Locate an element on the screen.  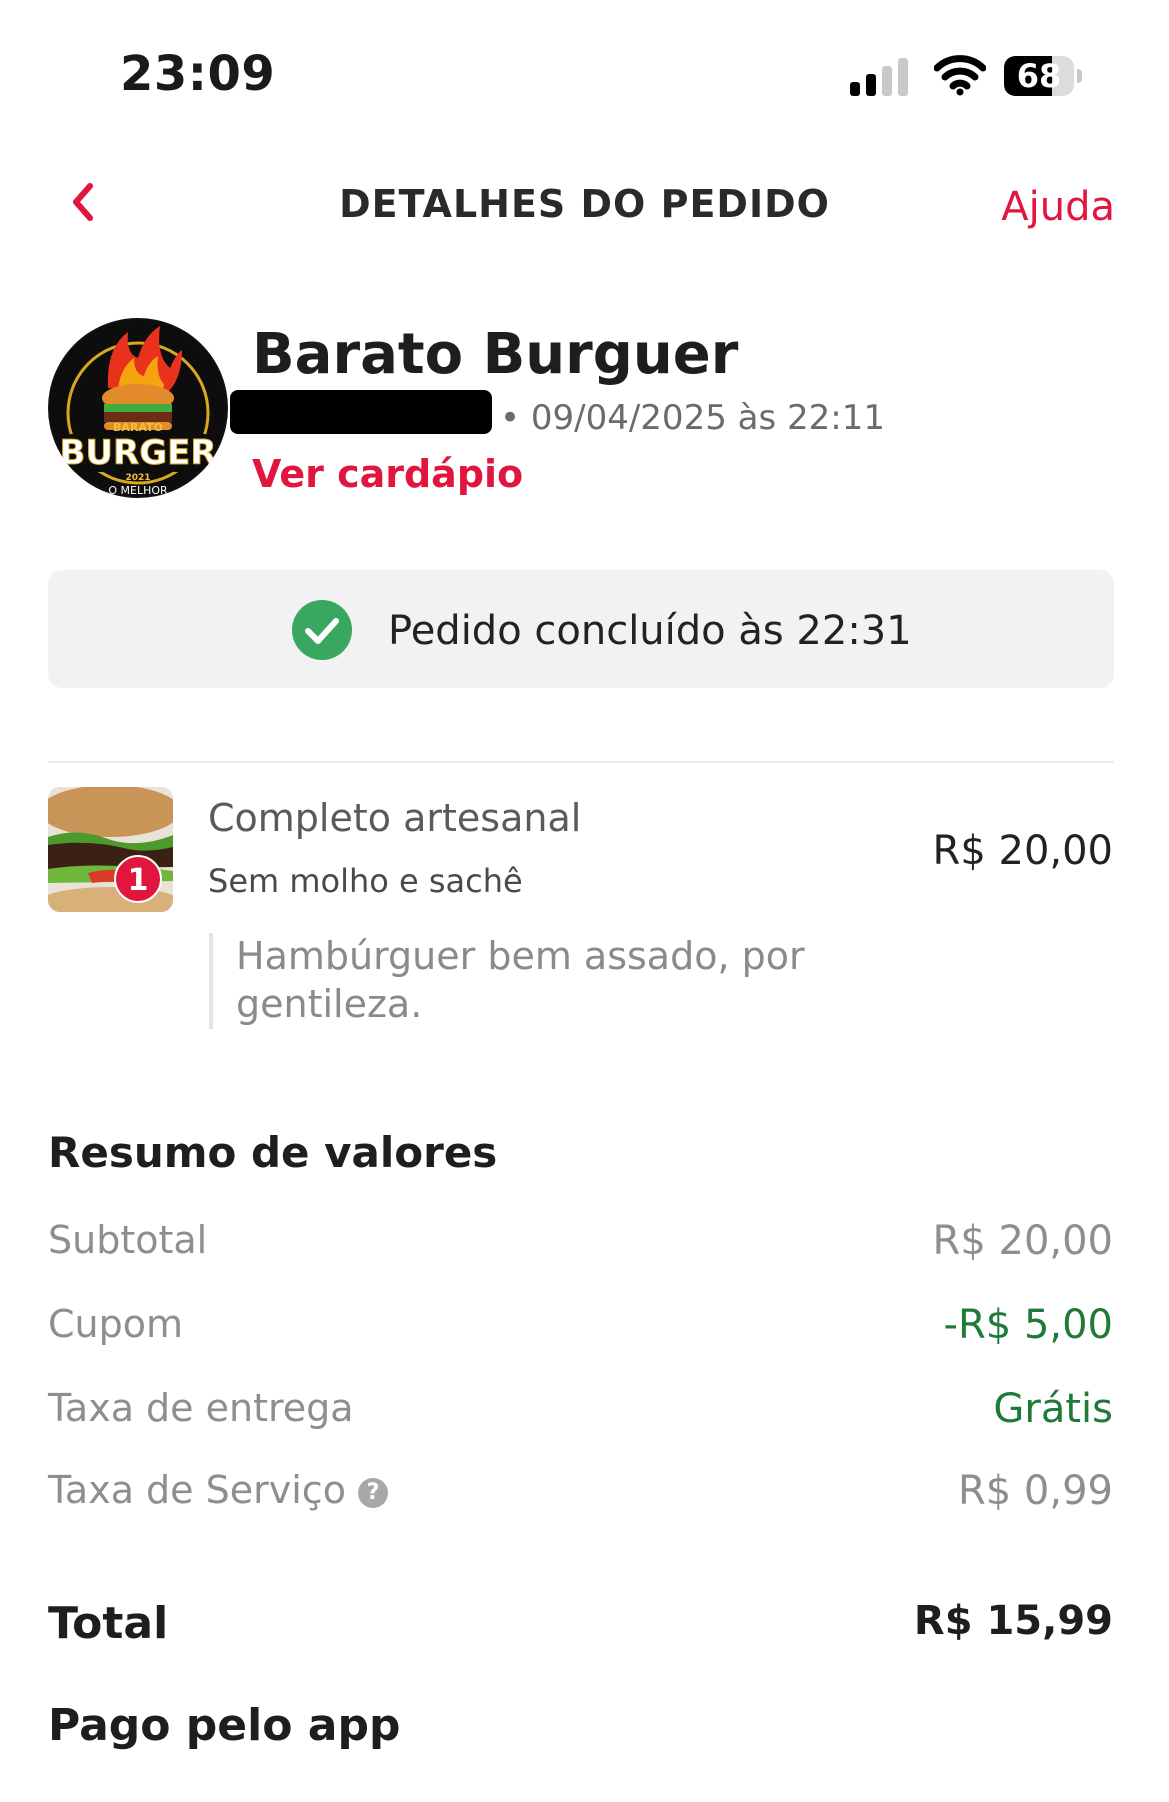
status-time: 23:09 is located at coordinates (198, 74).